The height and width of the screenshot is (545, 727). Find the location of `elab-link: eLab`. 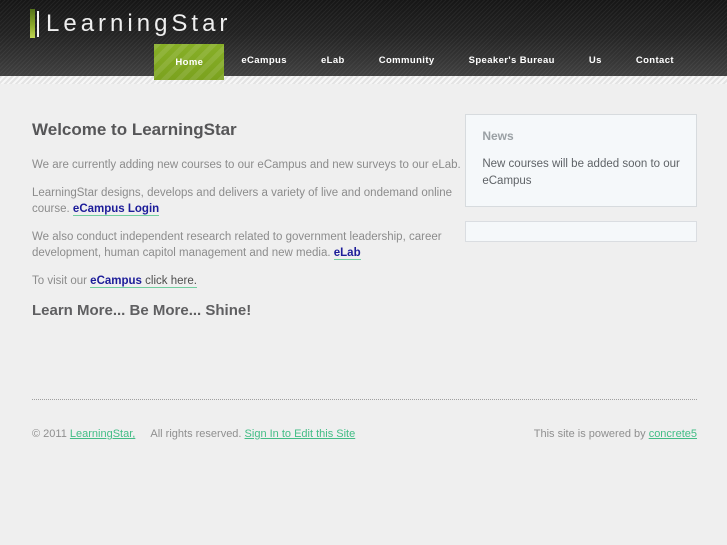

elab-link: eLab is located at coordinates (347, 254).